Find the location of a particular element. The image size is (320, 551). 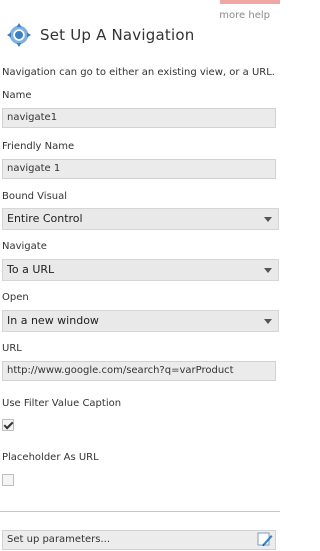

open-value: In a new window is located at coordinates (53, 320).